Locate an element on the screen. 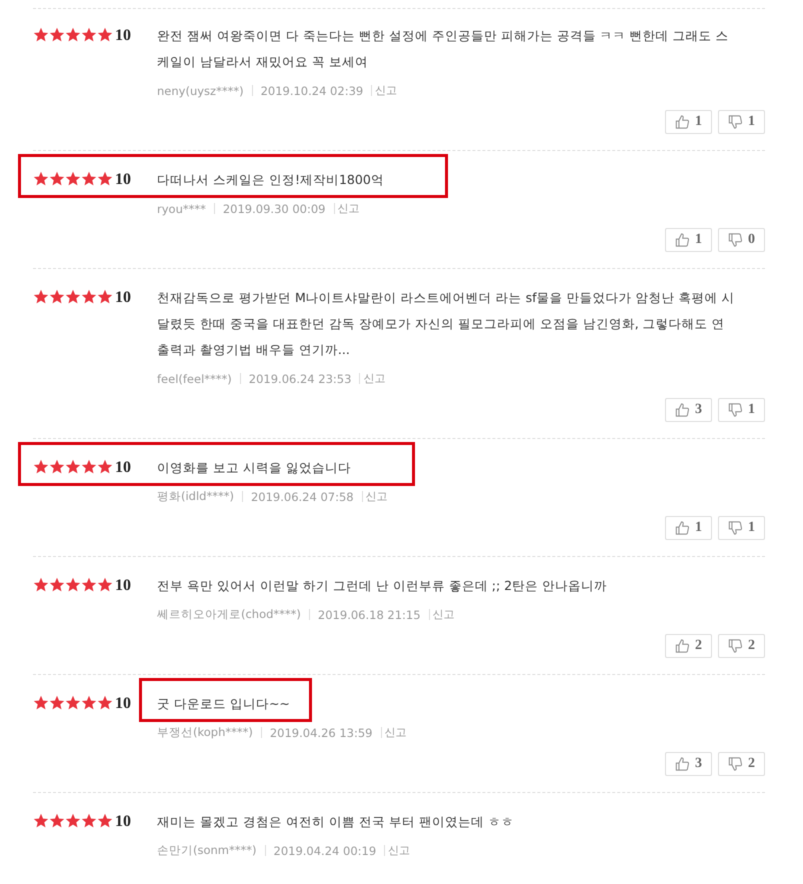 This screenshot has height=884, width=803. review-date: 2019.06.24 23:53 is located at coordinates (300, 379).